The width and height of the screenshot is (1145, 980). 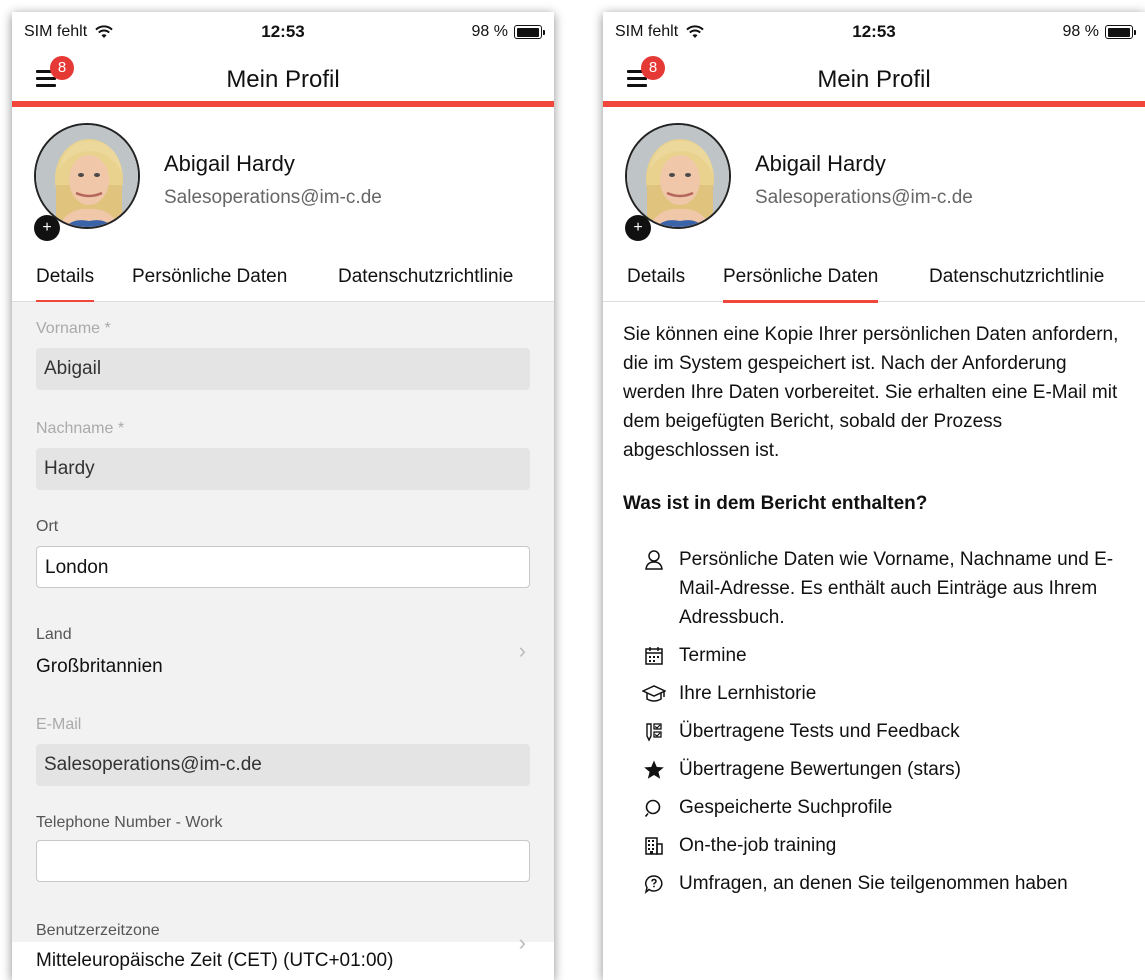 I want to click on list-item: Übertragene Bewertungen (stars), so click(x=877, y=769).